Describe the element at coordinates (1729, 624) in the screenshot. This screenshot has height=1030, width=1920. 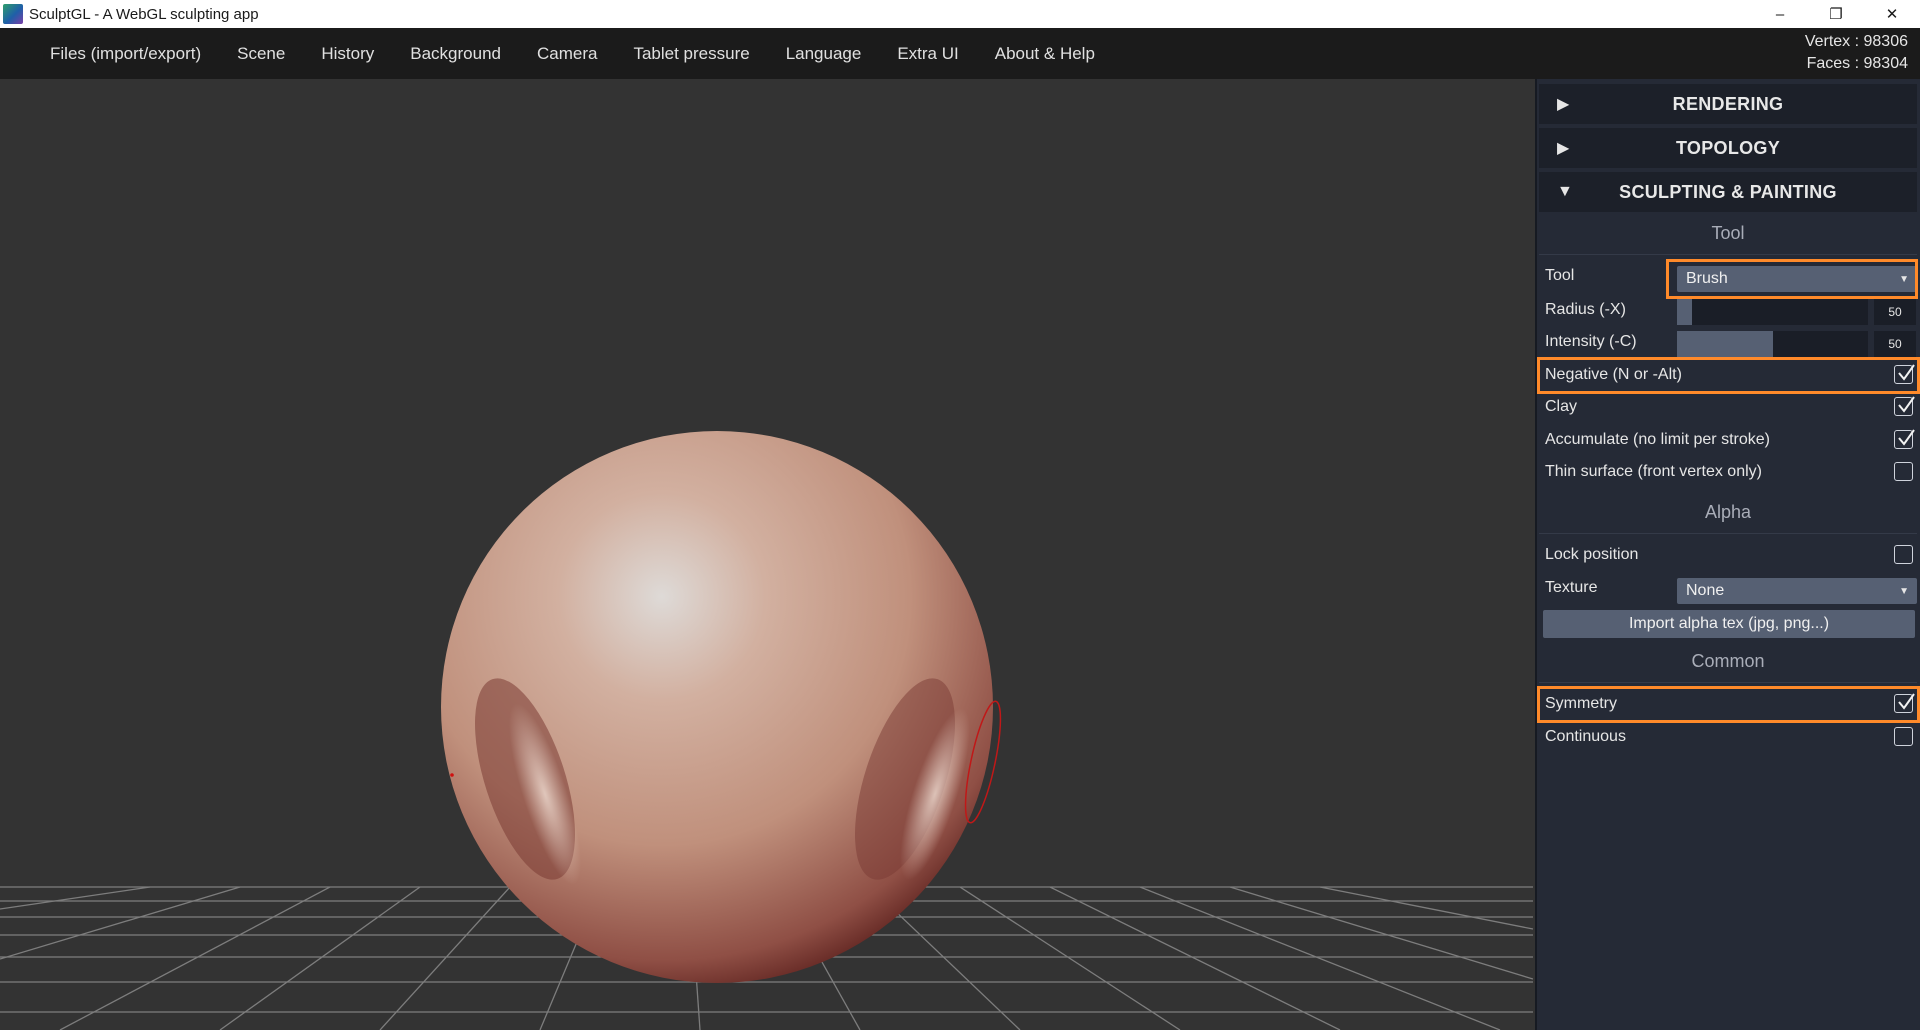
I see `import-alpha-button: Import alpha tex (jpg, png...)` at that location.